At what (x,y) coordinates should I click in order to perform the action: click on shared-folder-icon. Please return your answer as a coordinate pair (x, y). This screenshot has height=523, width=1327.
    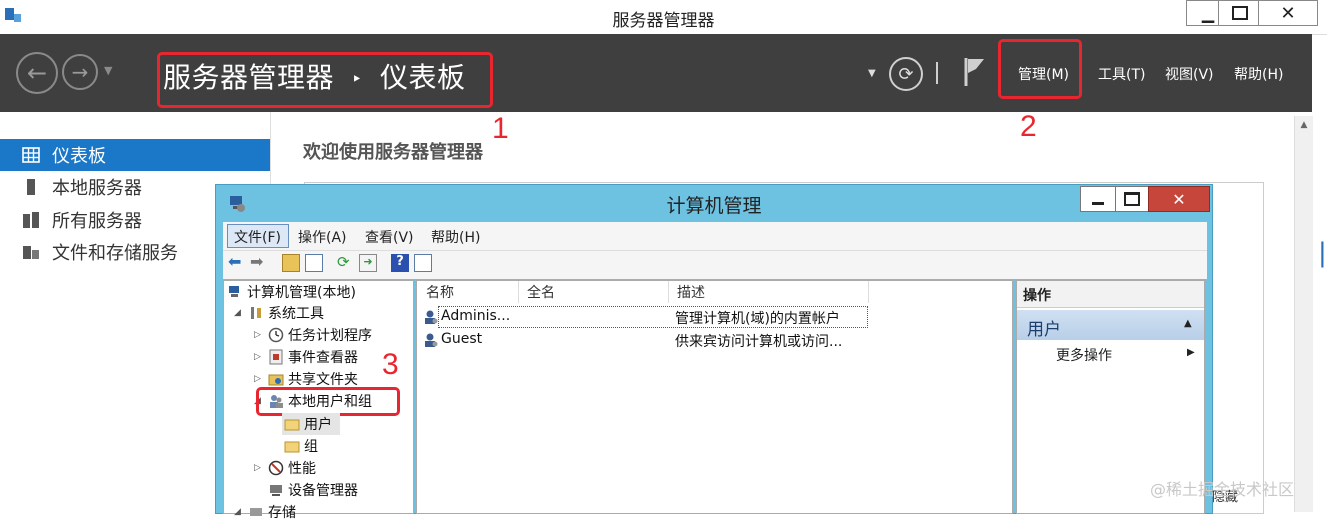
    Looking at the image, I should click on (276, 380).